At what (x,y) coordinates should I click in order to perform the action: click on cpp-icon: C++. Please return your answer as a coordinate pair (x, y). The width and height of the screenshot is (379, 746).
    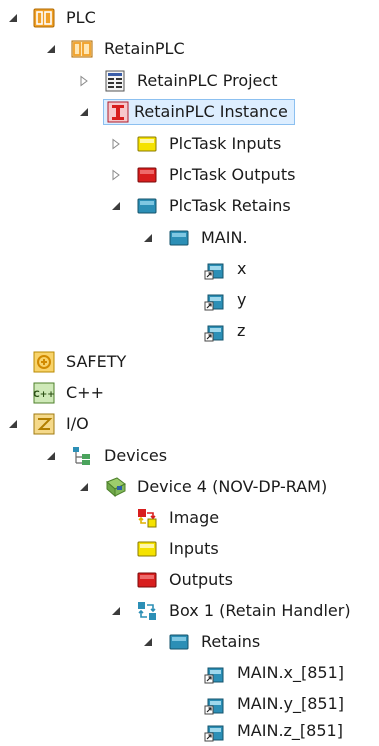
    Looking at the image, I should click on (44, 393).